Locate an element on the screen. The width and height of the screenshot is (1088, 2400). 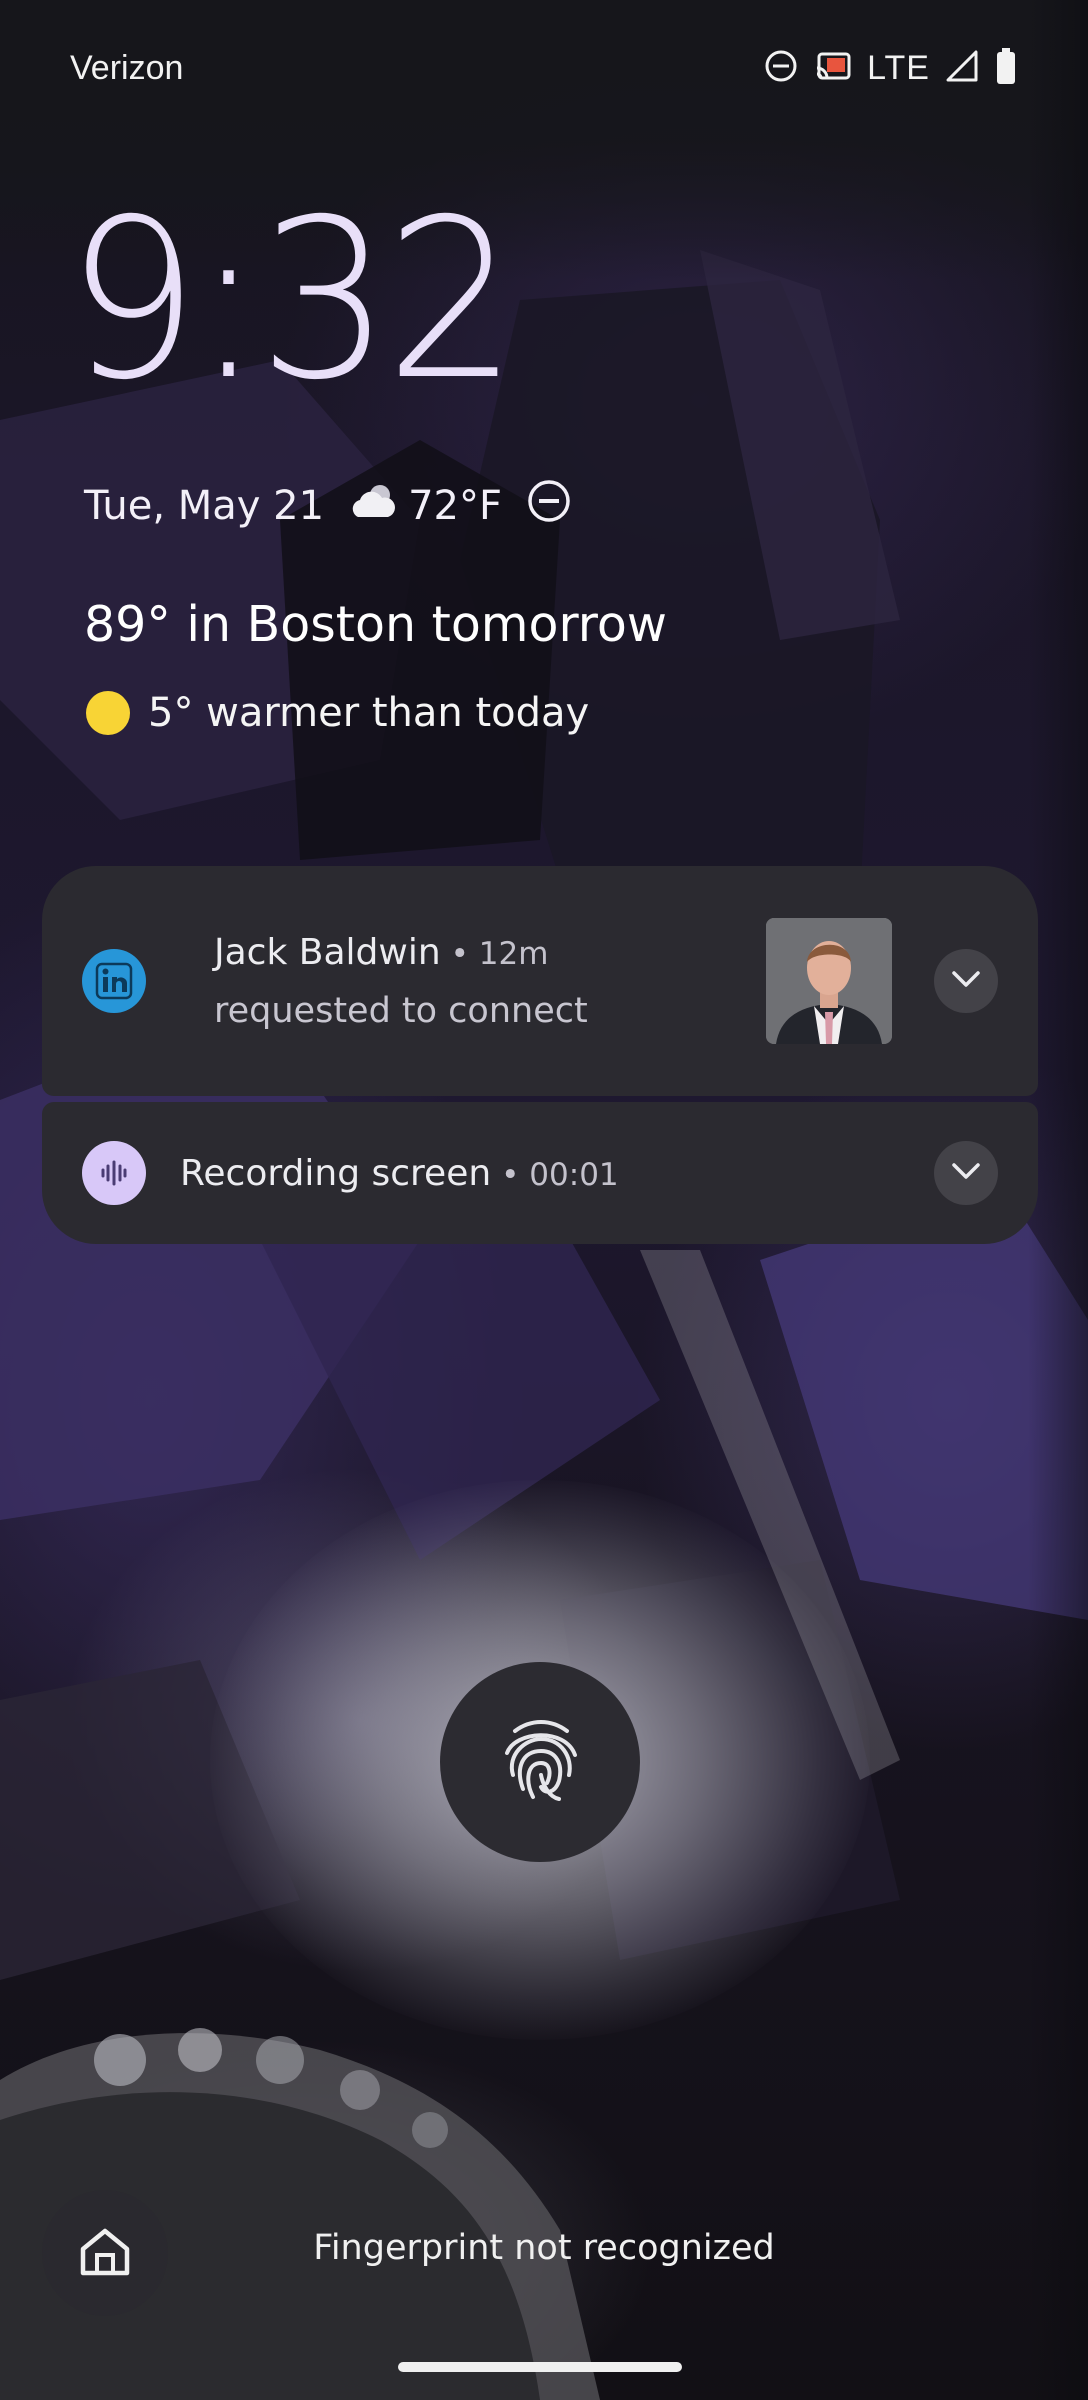
forecast-headline: 89° in Boston tomorrow is located at coordinates (375, 624).